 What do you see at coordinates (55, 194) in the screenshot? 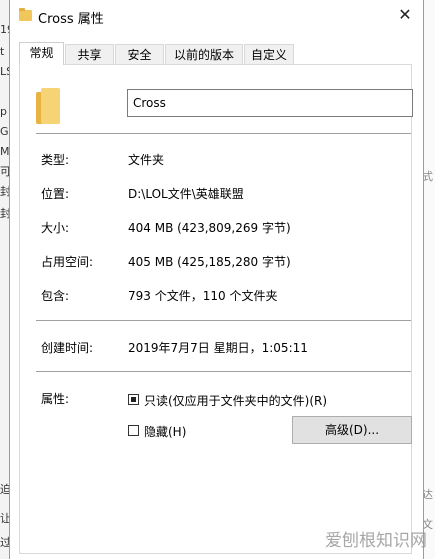
I see `location-label: 位置:` at bounding box center [55, 194].